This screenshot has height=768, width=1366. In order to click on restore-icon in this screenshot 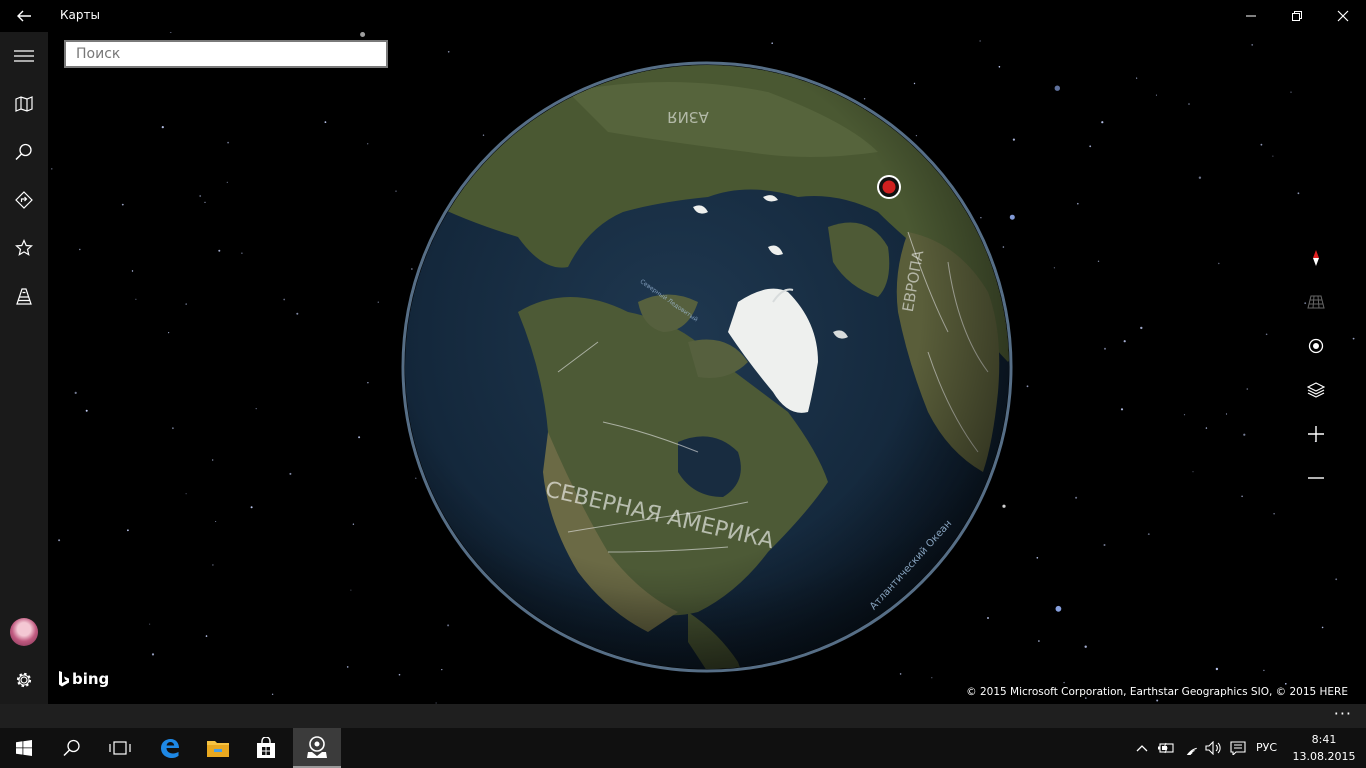, I will do `click(1297, 16)`.